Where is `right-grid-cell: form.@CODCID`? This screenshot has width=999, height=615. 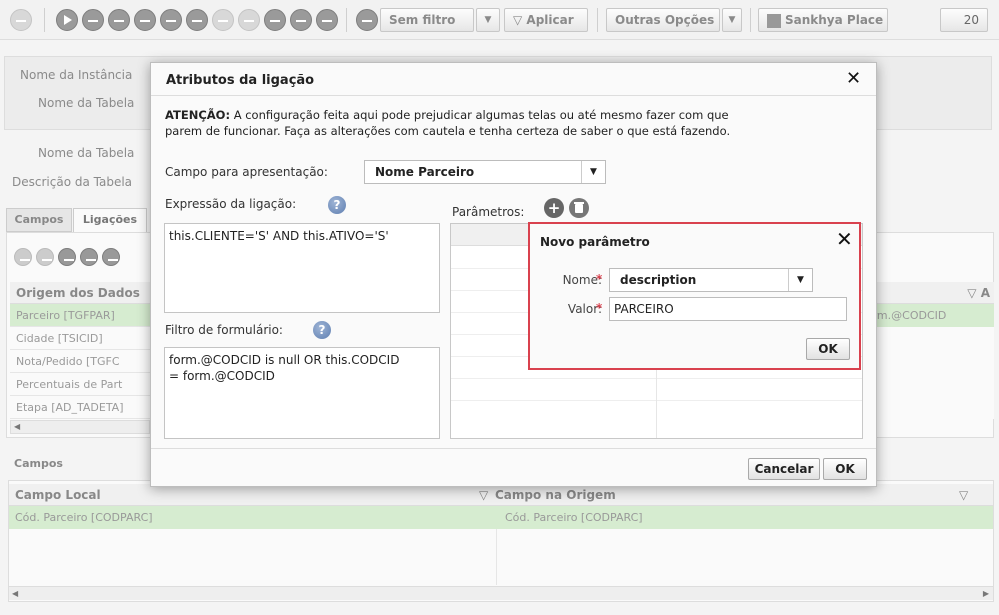 right-grid-cell: form.@CODCID is located at coordinates (928, 315).